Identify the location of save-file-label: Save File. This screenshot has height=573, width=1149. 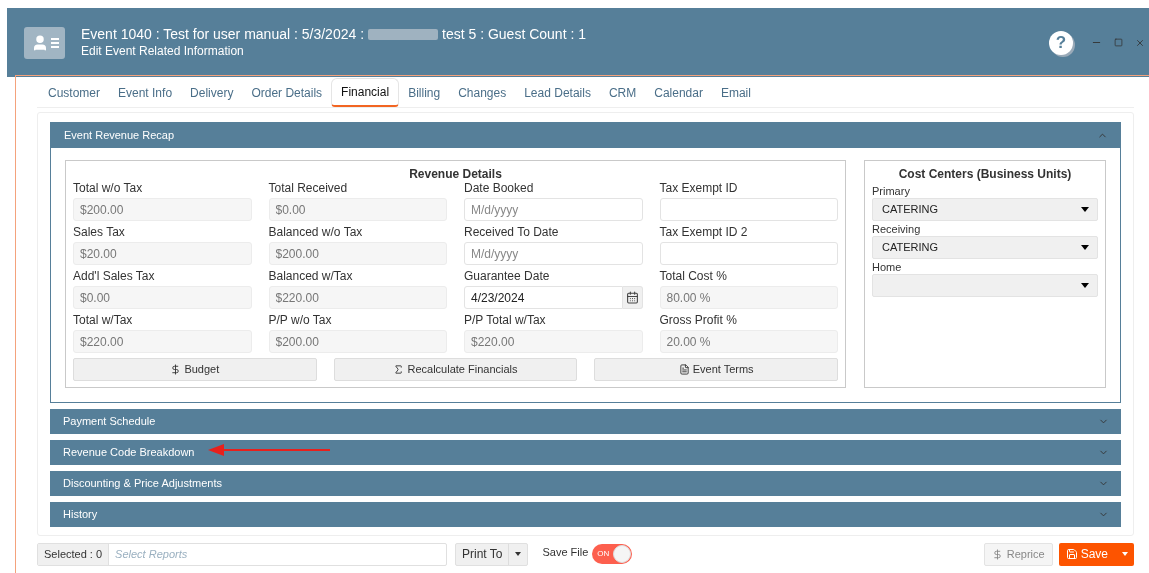
(565, 552).